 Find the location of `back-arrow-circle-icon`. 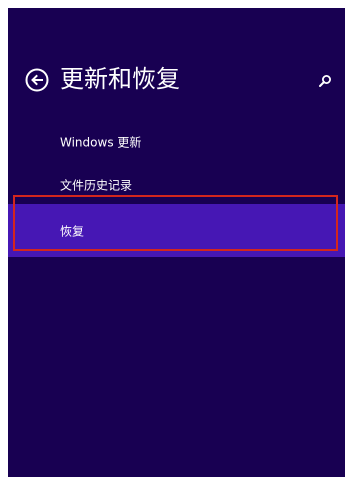

back-arrow-circle-icon is located at coordinates (37, 80).